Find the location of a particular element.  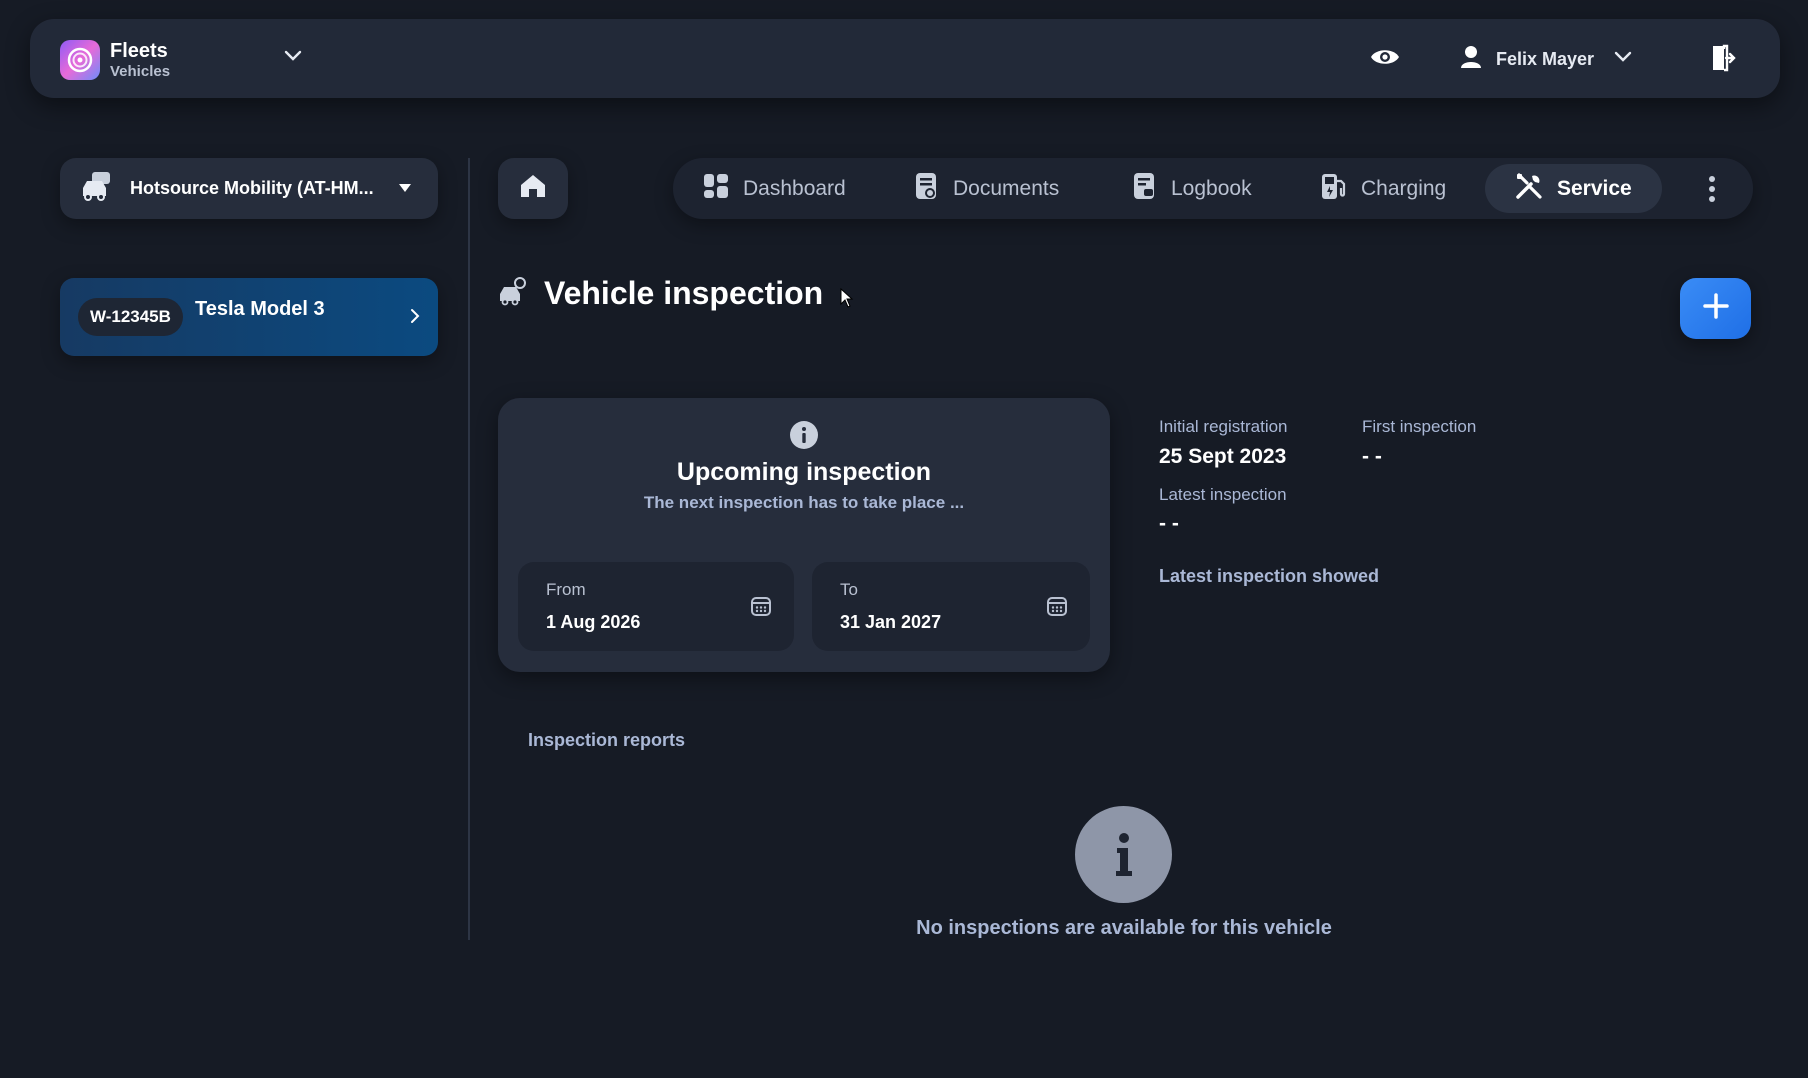

brand-subtitle: Vehicles is located at coordinates (140, 71).